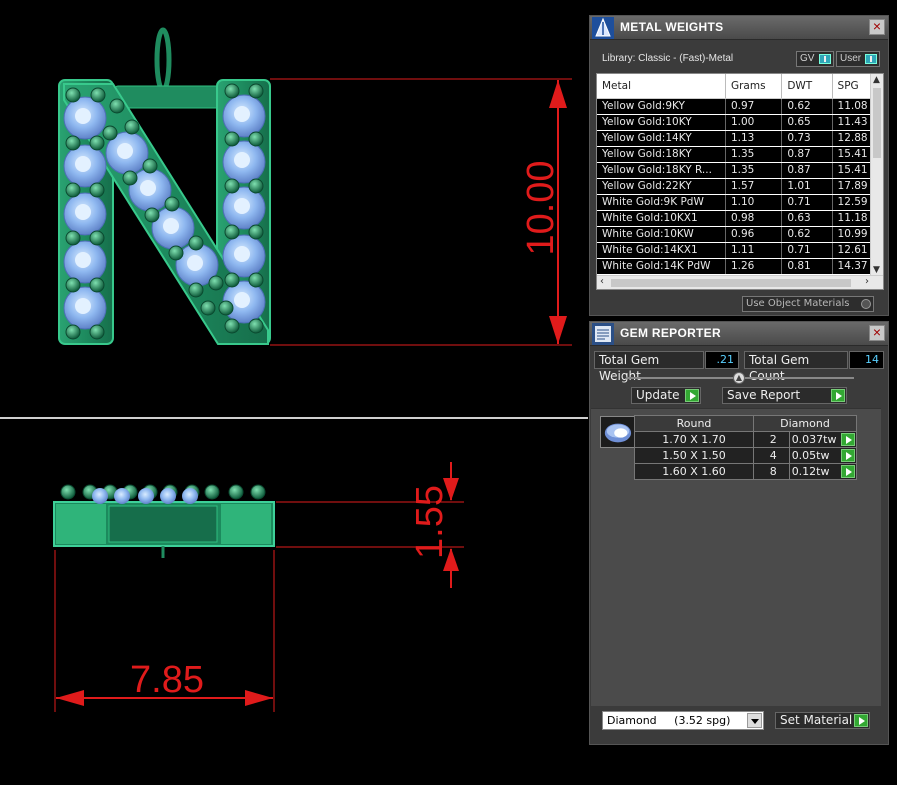 Image resolution: width=897 pixels, height=785 pixels. I want to click on dimension-1-55-label: 1.55, so click(430, 522).